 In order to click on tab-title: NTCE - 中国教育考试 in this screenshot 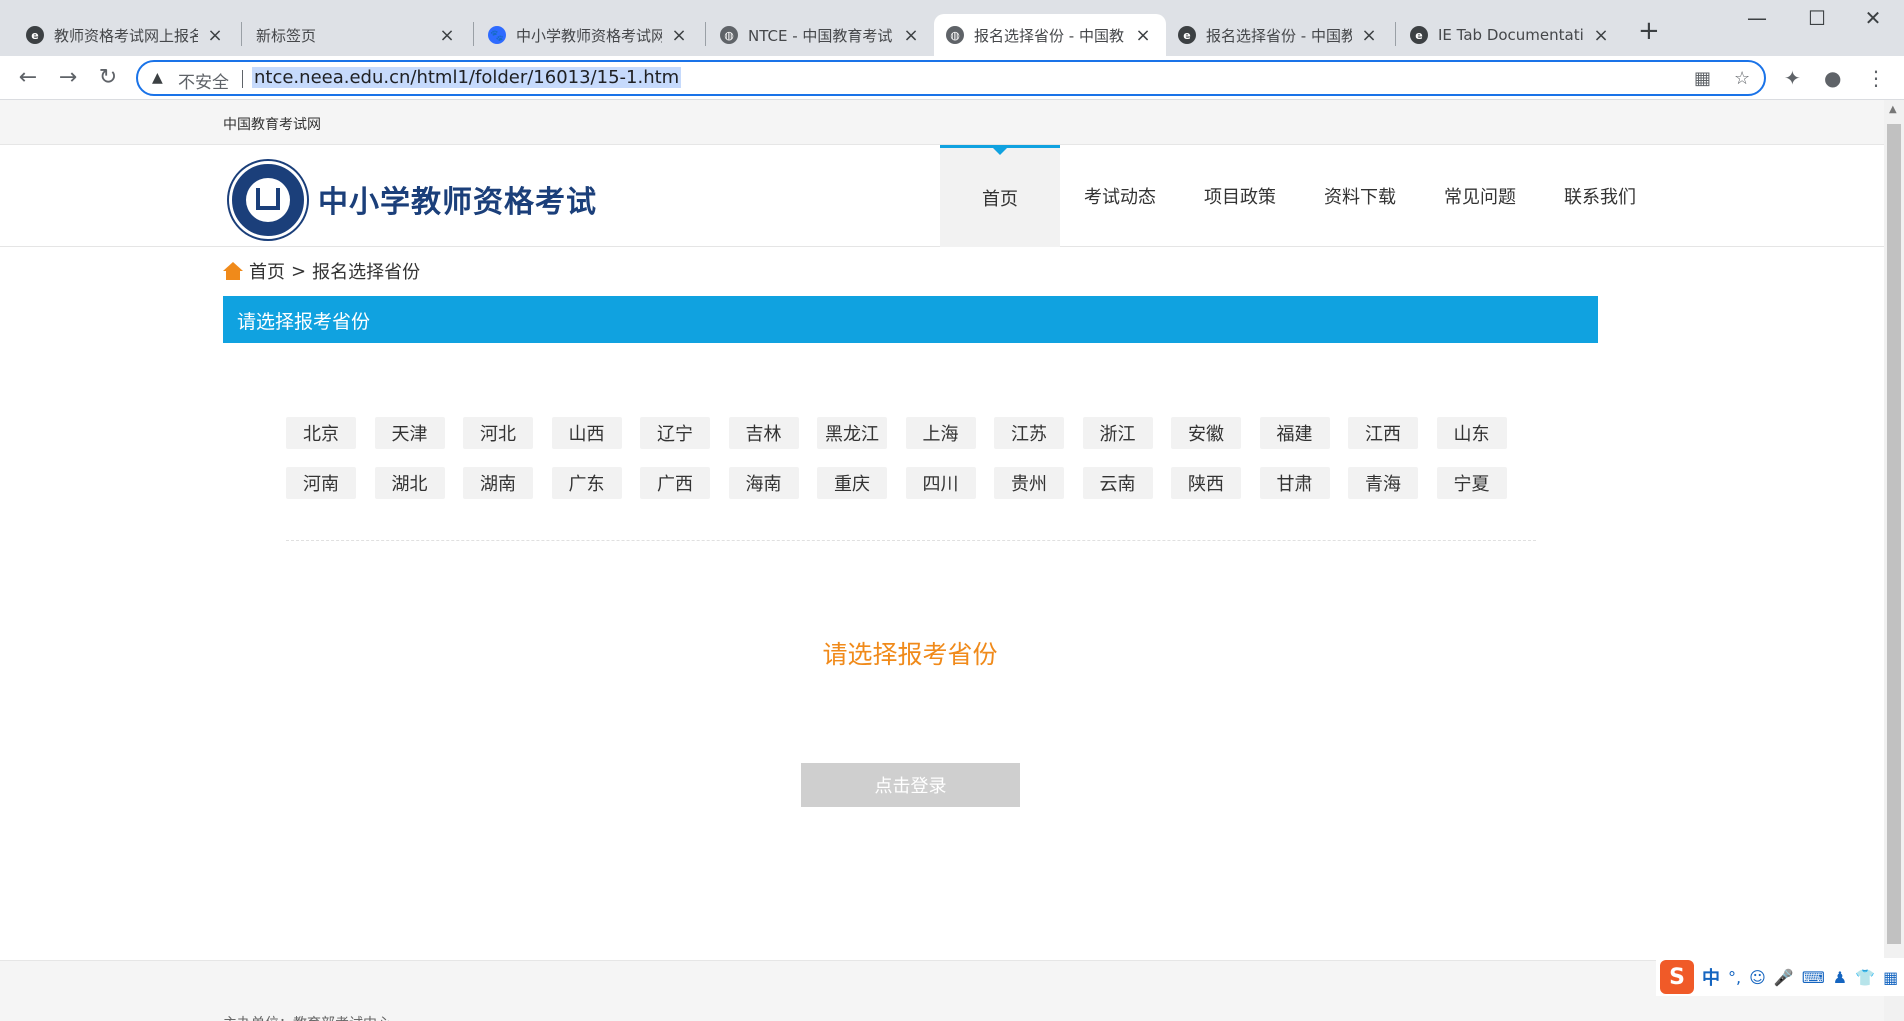, I will do `click(820, 35)`.